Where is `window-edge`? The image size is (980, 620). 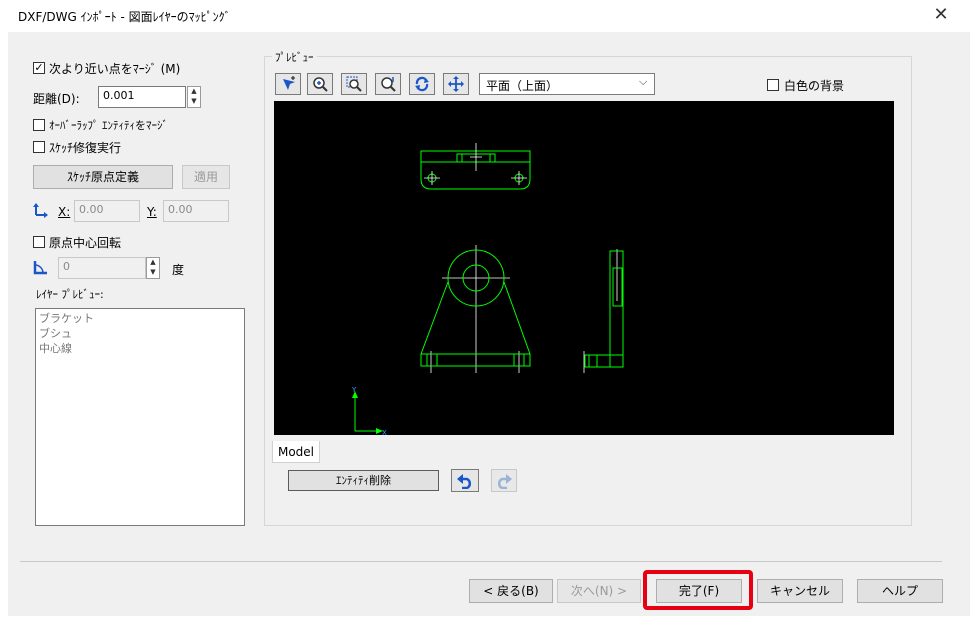
window-edge is located at coordinates (975, 326).